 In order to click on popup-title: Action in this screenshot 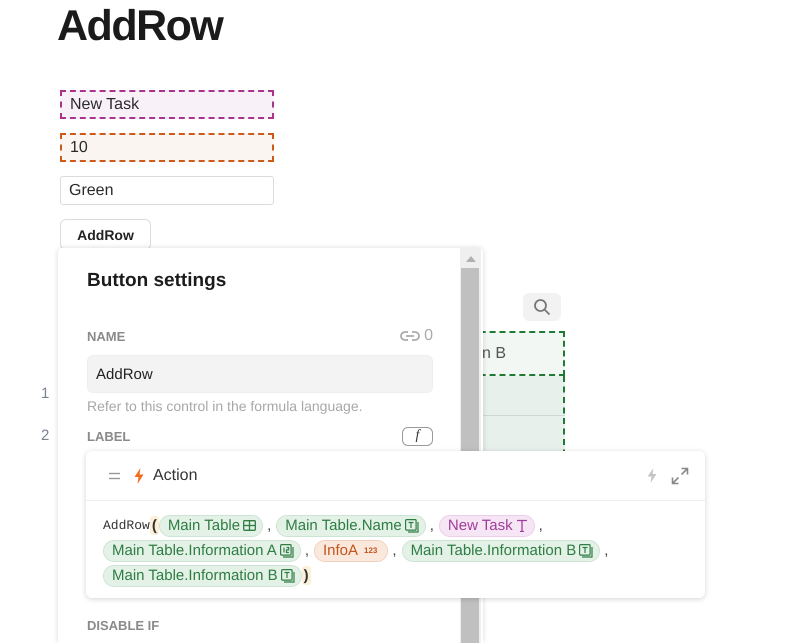, I will do `click(175, 475)`.